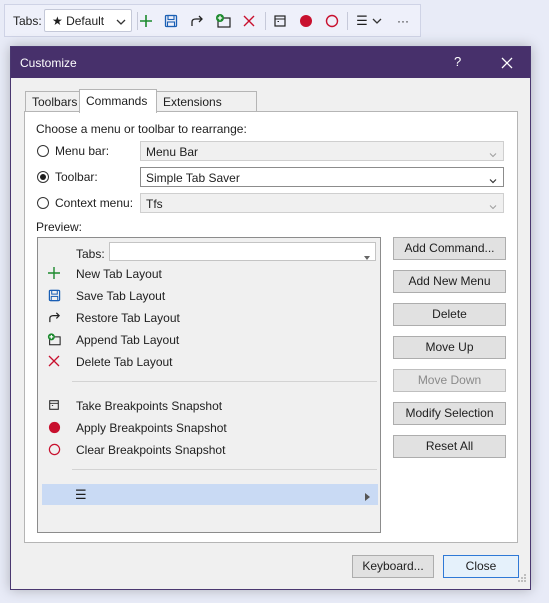 This screenshot has width=549, height=603. What do you see at coordinates (367, 497) in the screenshot?
I see `submenu-arrow-icon` at bounding box center [367, 497].